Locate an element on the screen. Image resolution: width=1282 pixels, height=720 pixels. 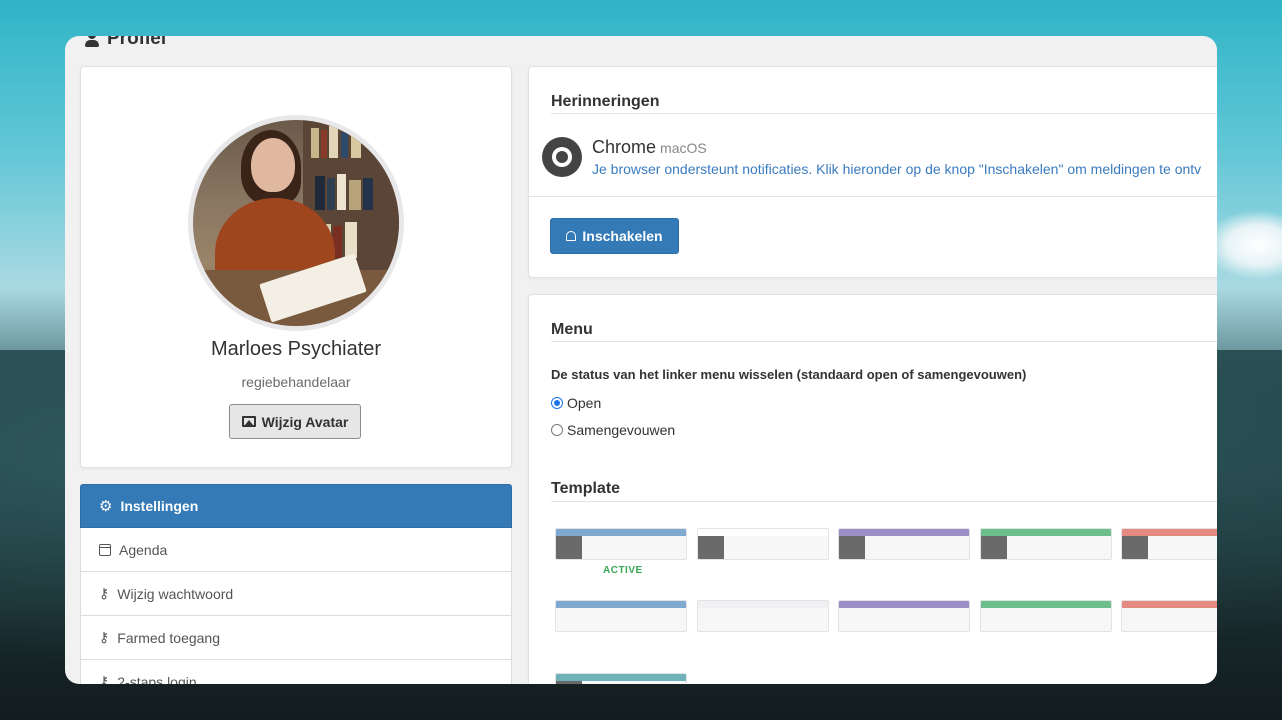
sidebar-item-label: Agenda is located at coordinates (143, 549).